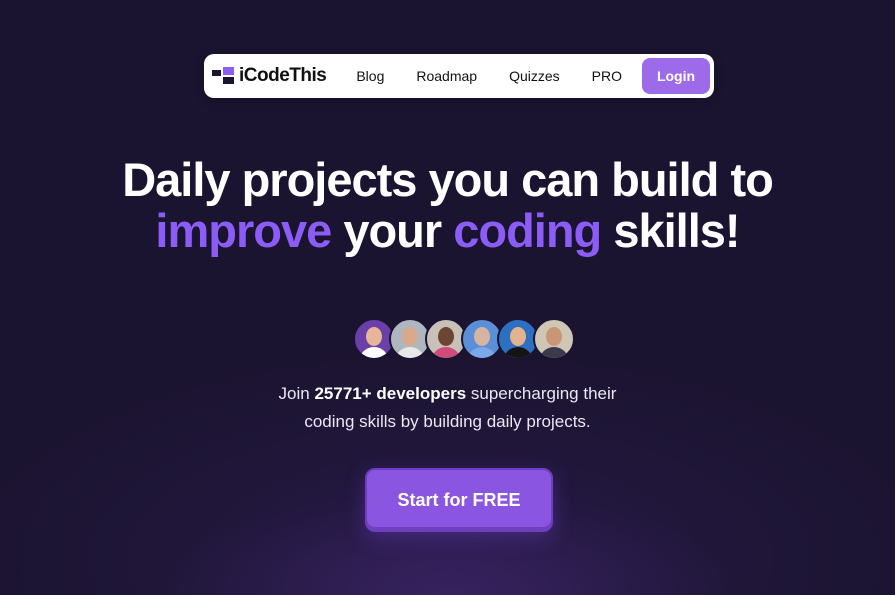 The image size is (895, 595). I want to click on headline-word-improve: improve, so click(243, 230).